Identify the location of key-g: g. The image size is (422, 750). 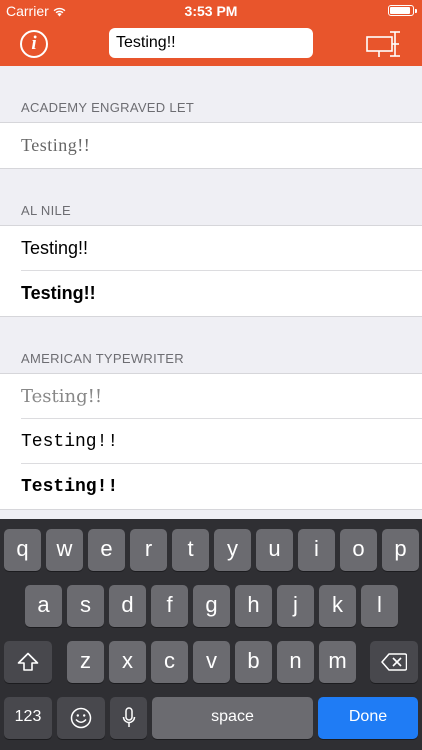
(211, 606).